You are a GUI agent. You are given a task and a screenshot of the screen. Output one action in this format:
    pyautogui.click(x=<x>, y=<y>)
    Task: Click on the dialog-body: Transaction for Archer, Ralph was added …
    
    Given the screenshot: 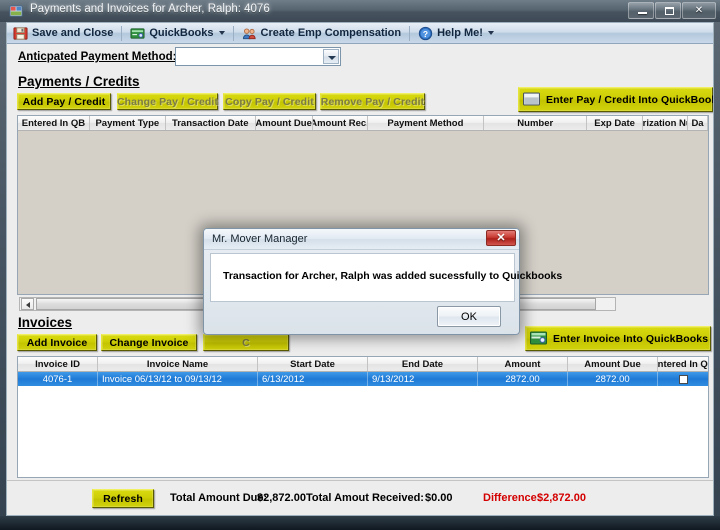 What is the action you would take?
    pyautogui.click(x=386, y=277)
    